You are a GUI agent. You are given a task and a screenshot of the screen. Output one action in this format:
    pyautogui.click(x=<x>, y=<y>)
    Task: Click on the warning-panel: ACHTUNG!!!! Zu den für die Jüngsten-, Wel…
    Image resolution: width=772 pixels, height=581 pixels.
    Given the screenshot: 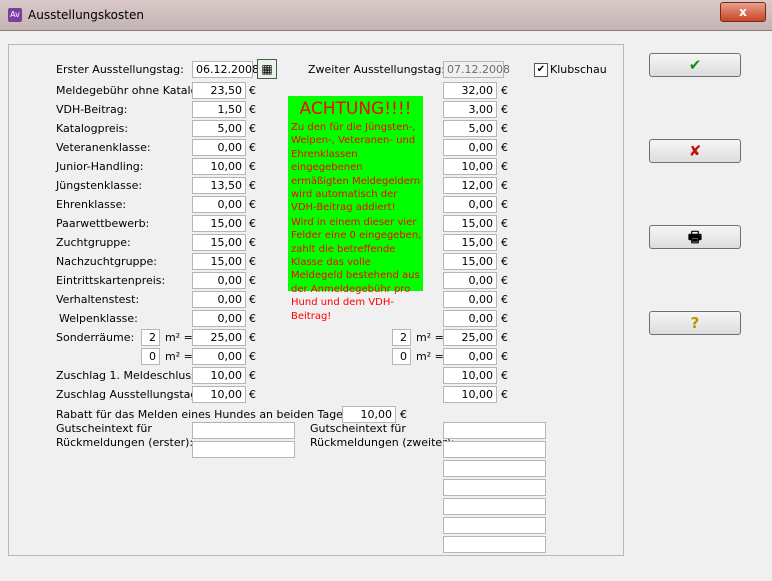 What is the action you would take?
    pyautogui.click(x=355, y=209)
    